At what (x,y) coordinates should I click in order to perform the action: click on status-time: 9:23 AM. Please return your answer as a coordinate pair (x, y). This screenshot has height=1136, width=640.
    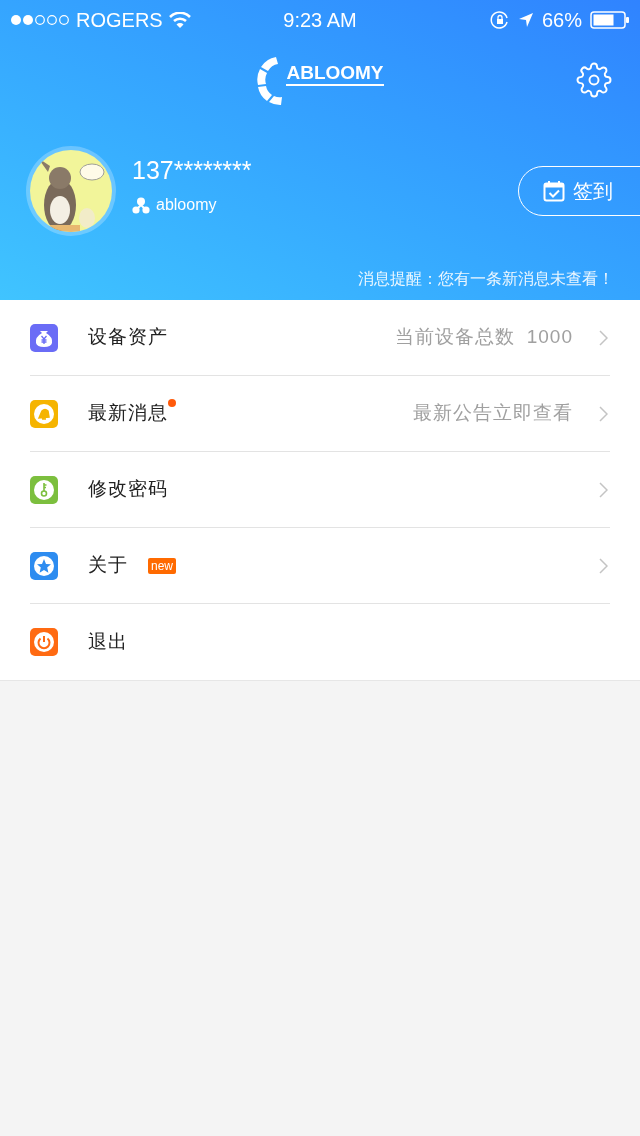
    Looking at the image, I should click on (320, 20).